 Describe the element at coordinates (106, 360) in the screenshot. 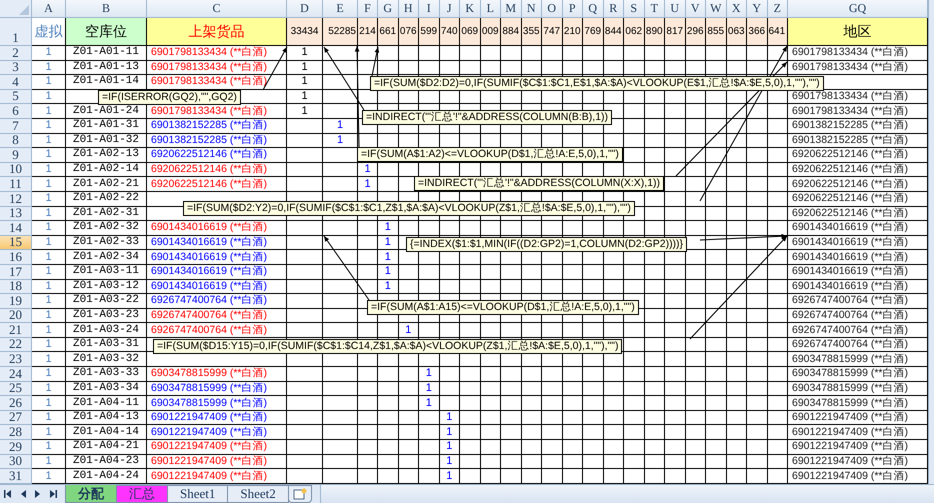

I see `table-cell: Z01-A03-32` at that location.